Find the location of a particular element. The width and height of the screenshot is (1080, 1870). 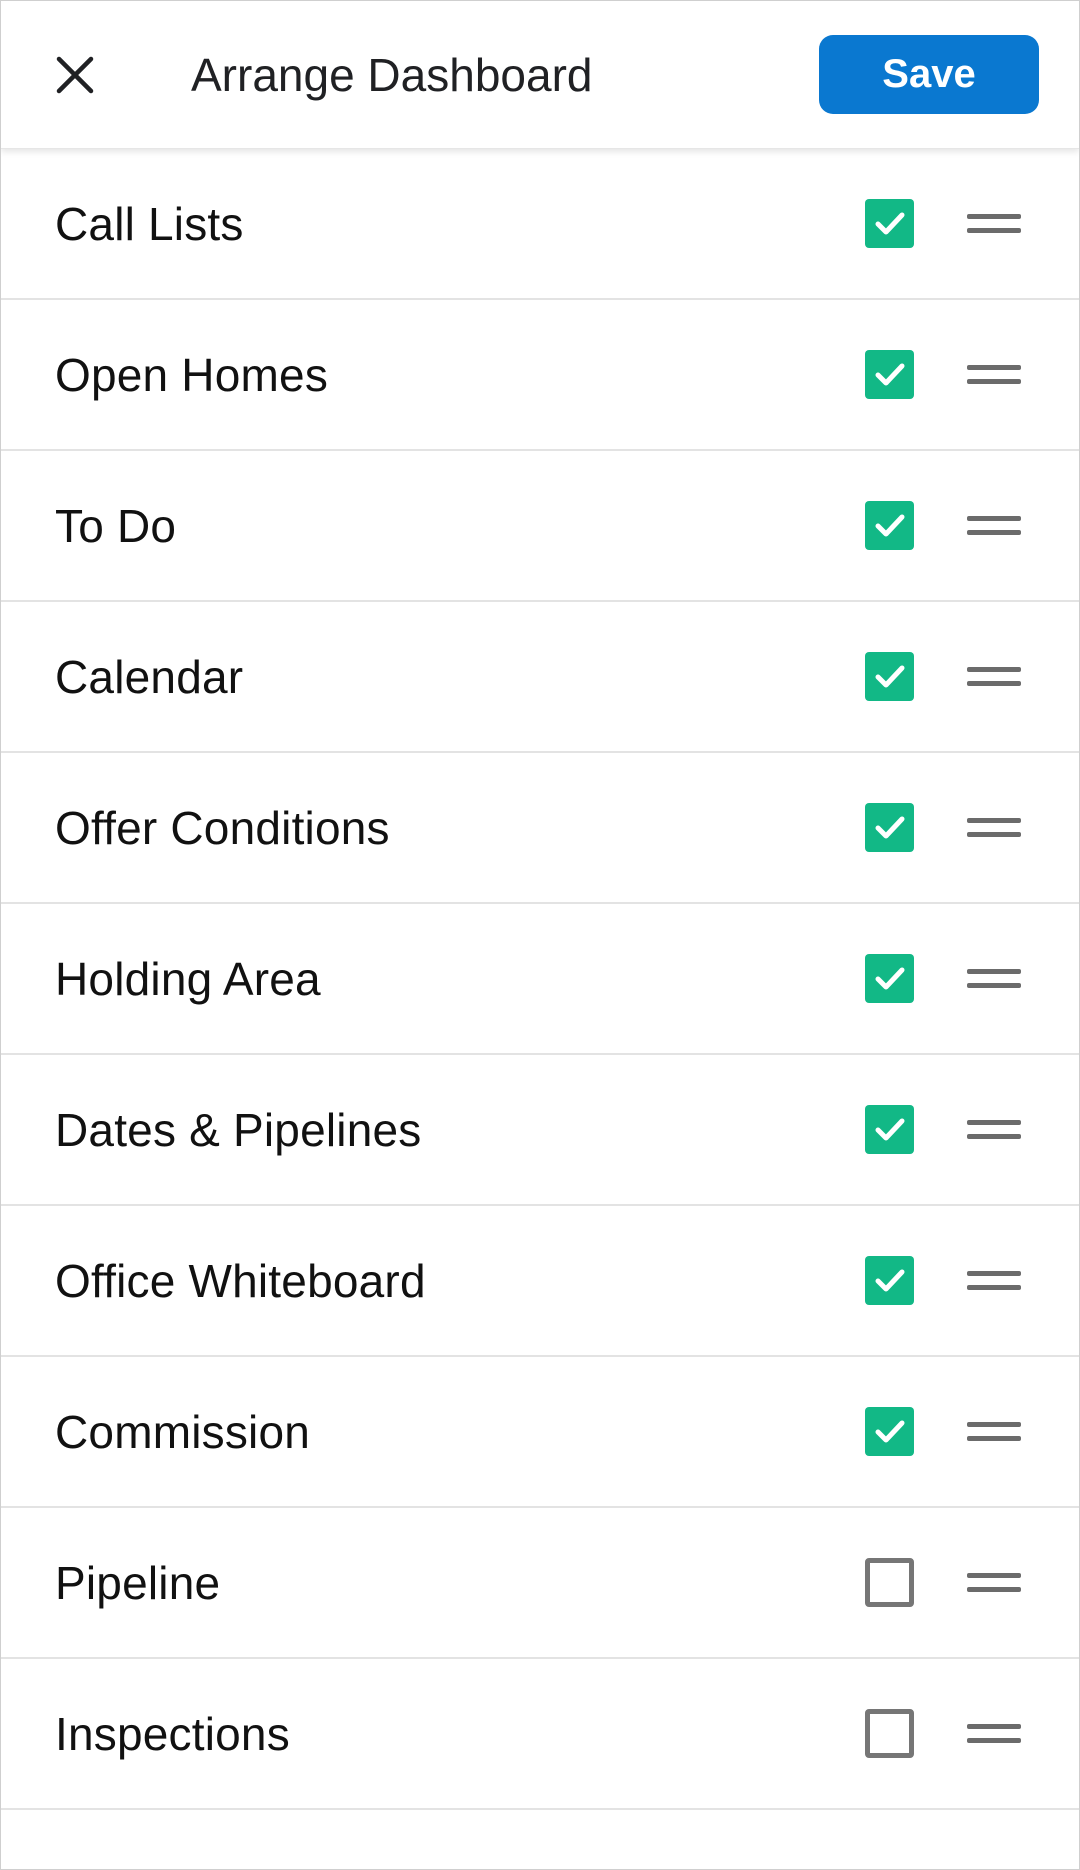

list-item: Offer Conditions is located at coordinates (540, 828).